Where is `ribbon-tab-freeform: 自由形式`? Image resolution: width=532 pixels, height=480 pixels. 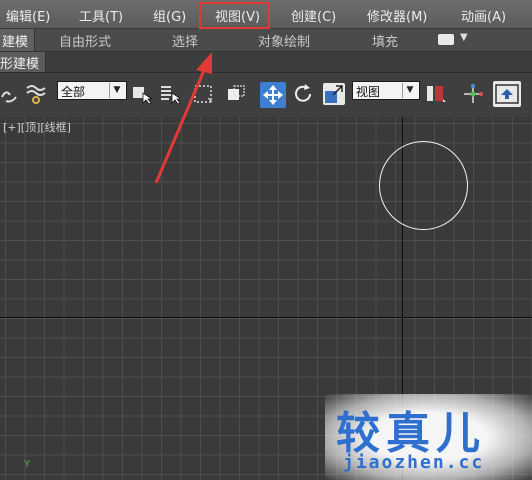 ribbon-tab-freeform: 自由形式 is located at coordinates (85, 40).